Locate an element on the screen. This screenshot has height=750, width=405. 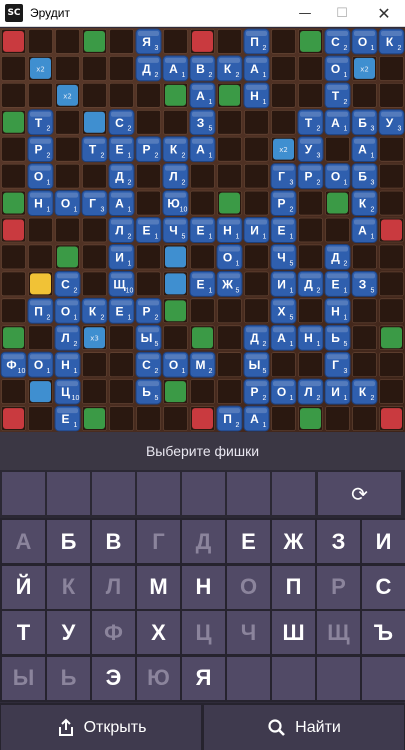
key-letter: Ц is located at coordinates (203, 632).